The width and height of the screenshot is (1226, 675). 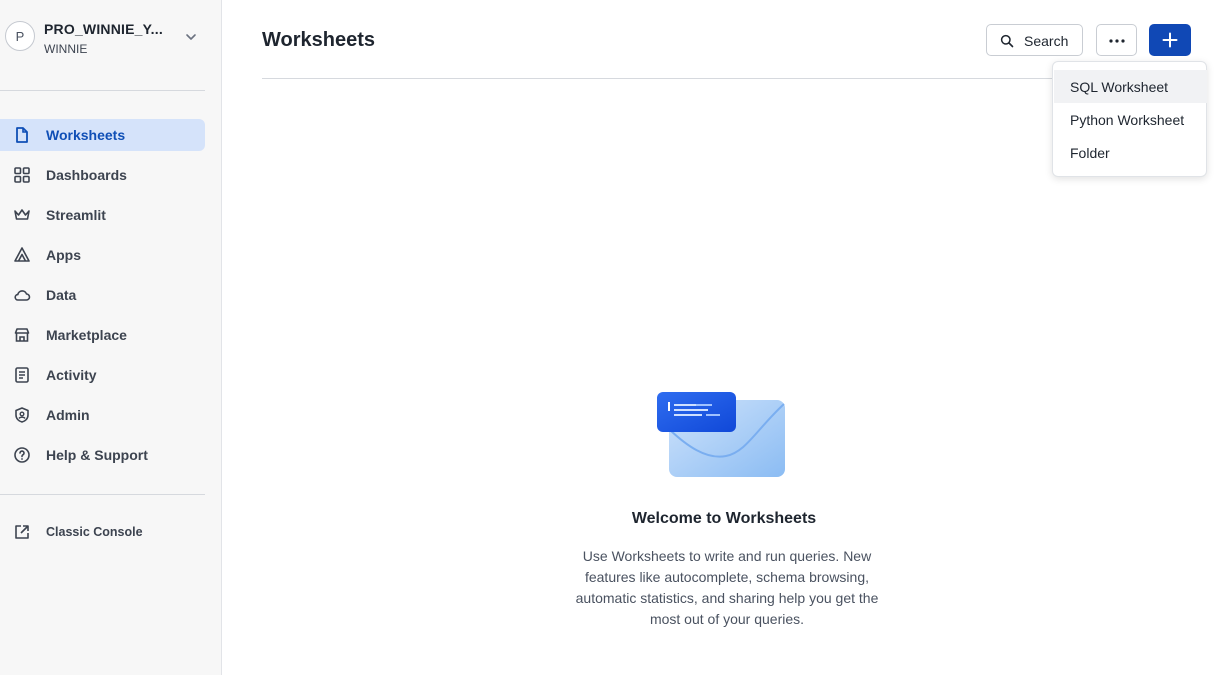 I want to click on help-icon, so click(x=22, y=455).